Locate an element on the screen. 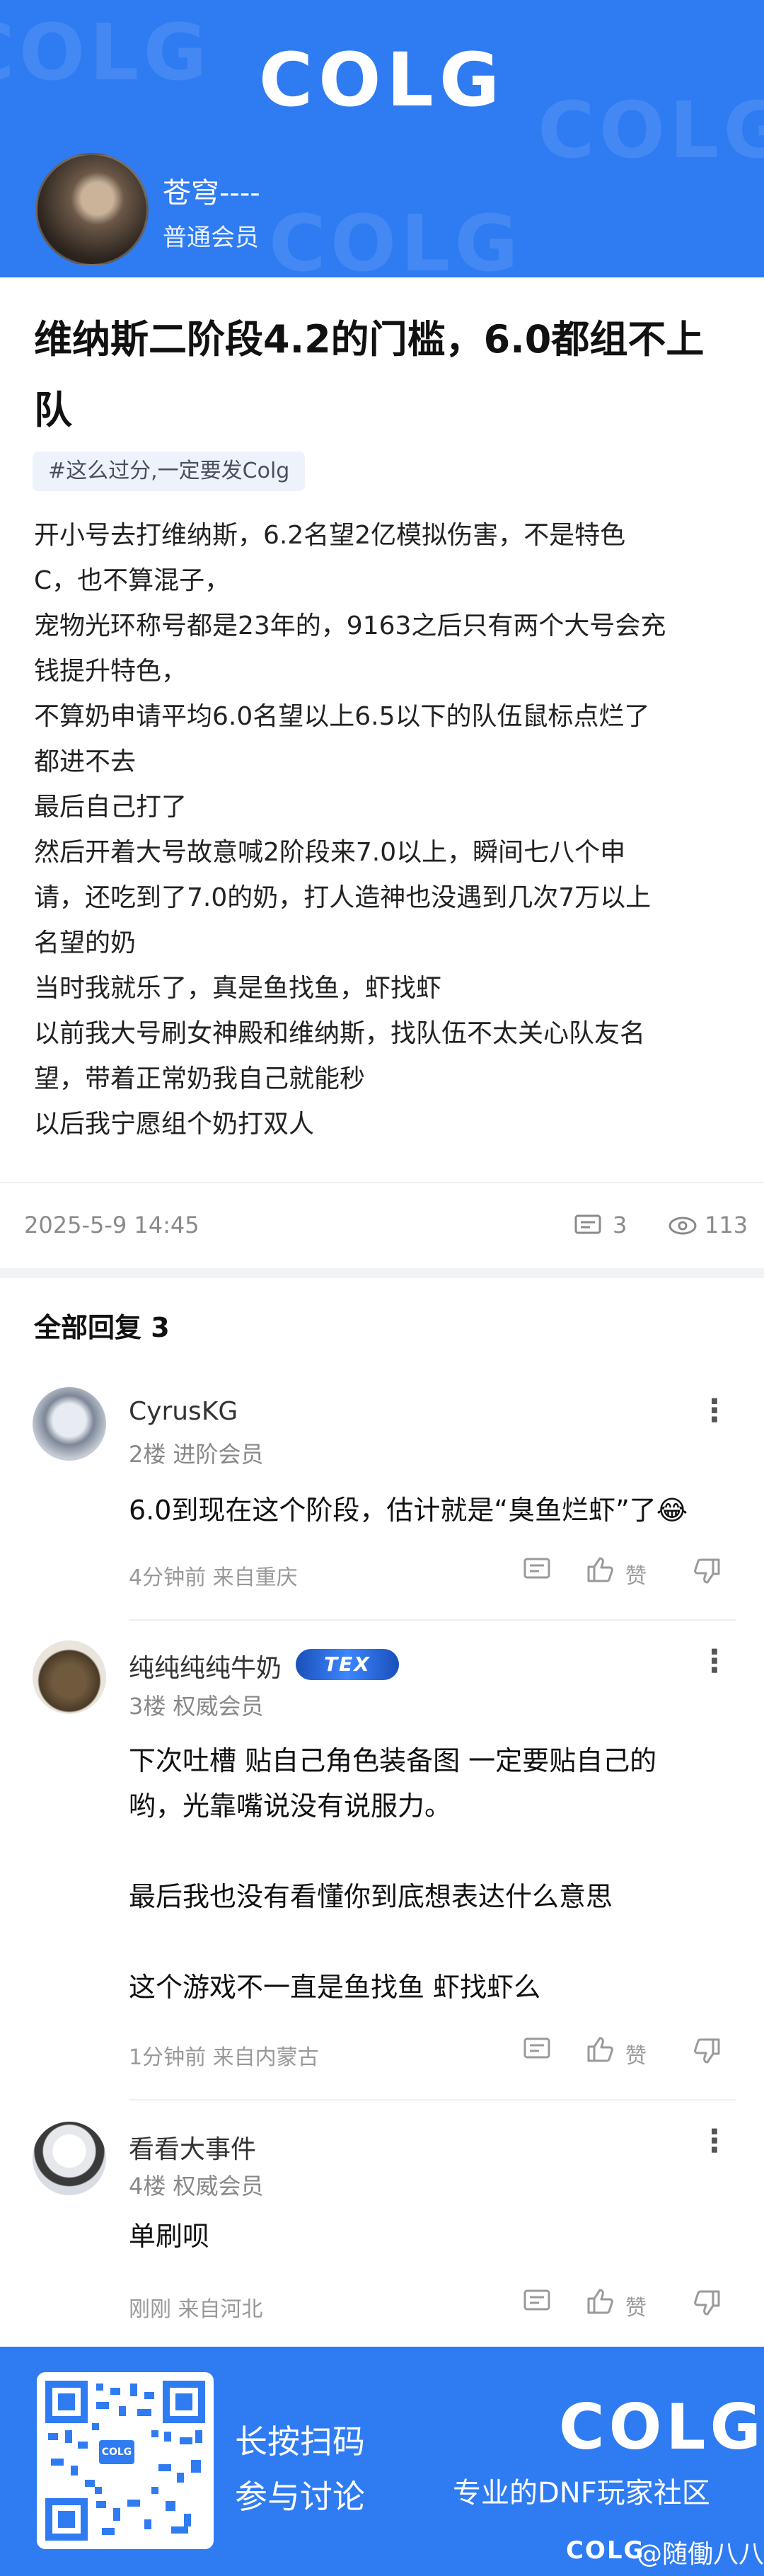 The height and width of the screenshot is (2576, 764). post-body-line: 以后我宁愿组个奶打双人 is located at coordinates (174, 1125).